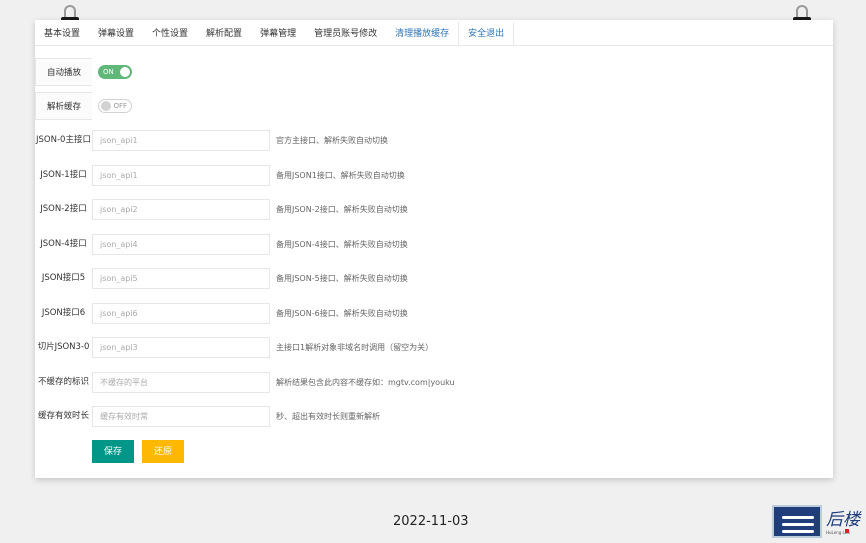  What do you see at coordinates (797, 521) in the screenshot?
I see `logo-icon` at bounding box center [797, 521].